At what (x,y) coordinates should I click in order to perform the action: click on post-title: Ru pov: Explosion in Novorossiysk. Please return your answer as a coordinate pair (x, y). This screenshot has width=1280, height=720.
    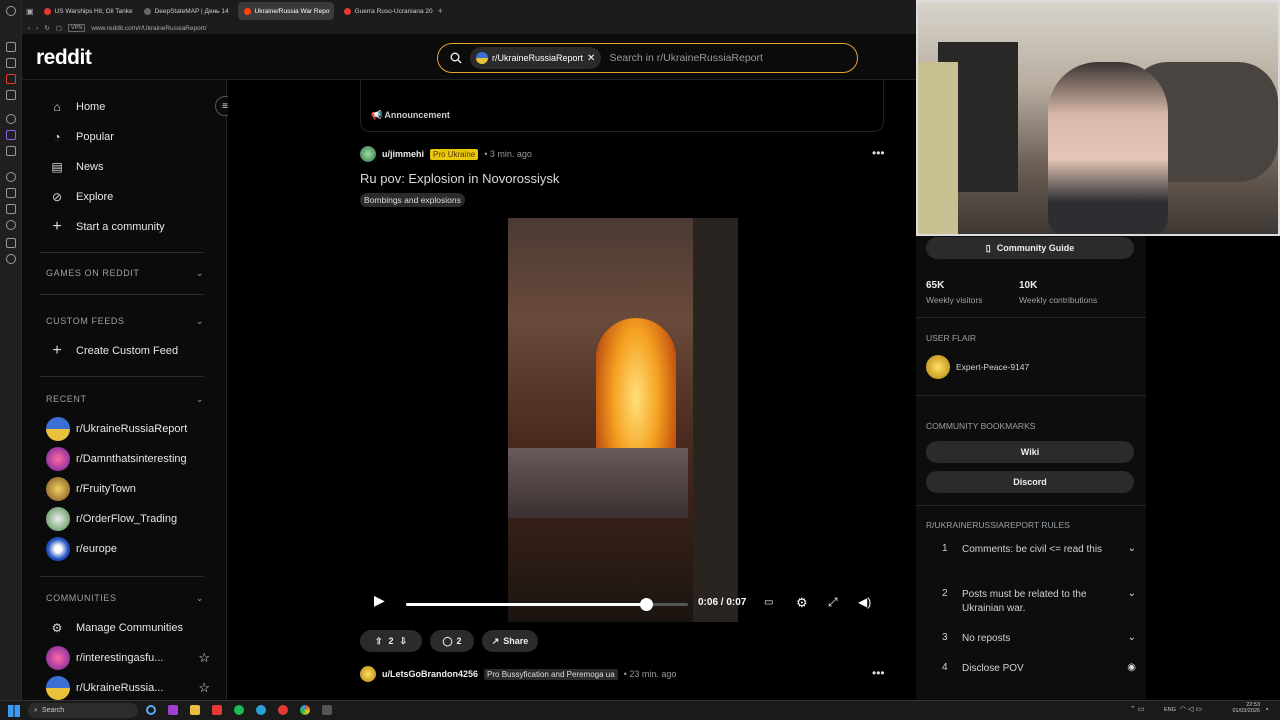
    Looking at the image, I should click on (459, 178).